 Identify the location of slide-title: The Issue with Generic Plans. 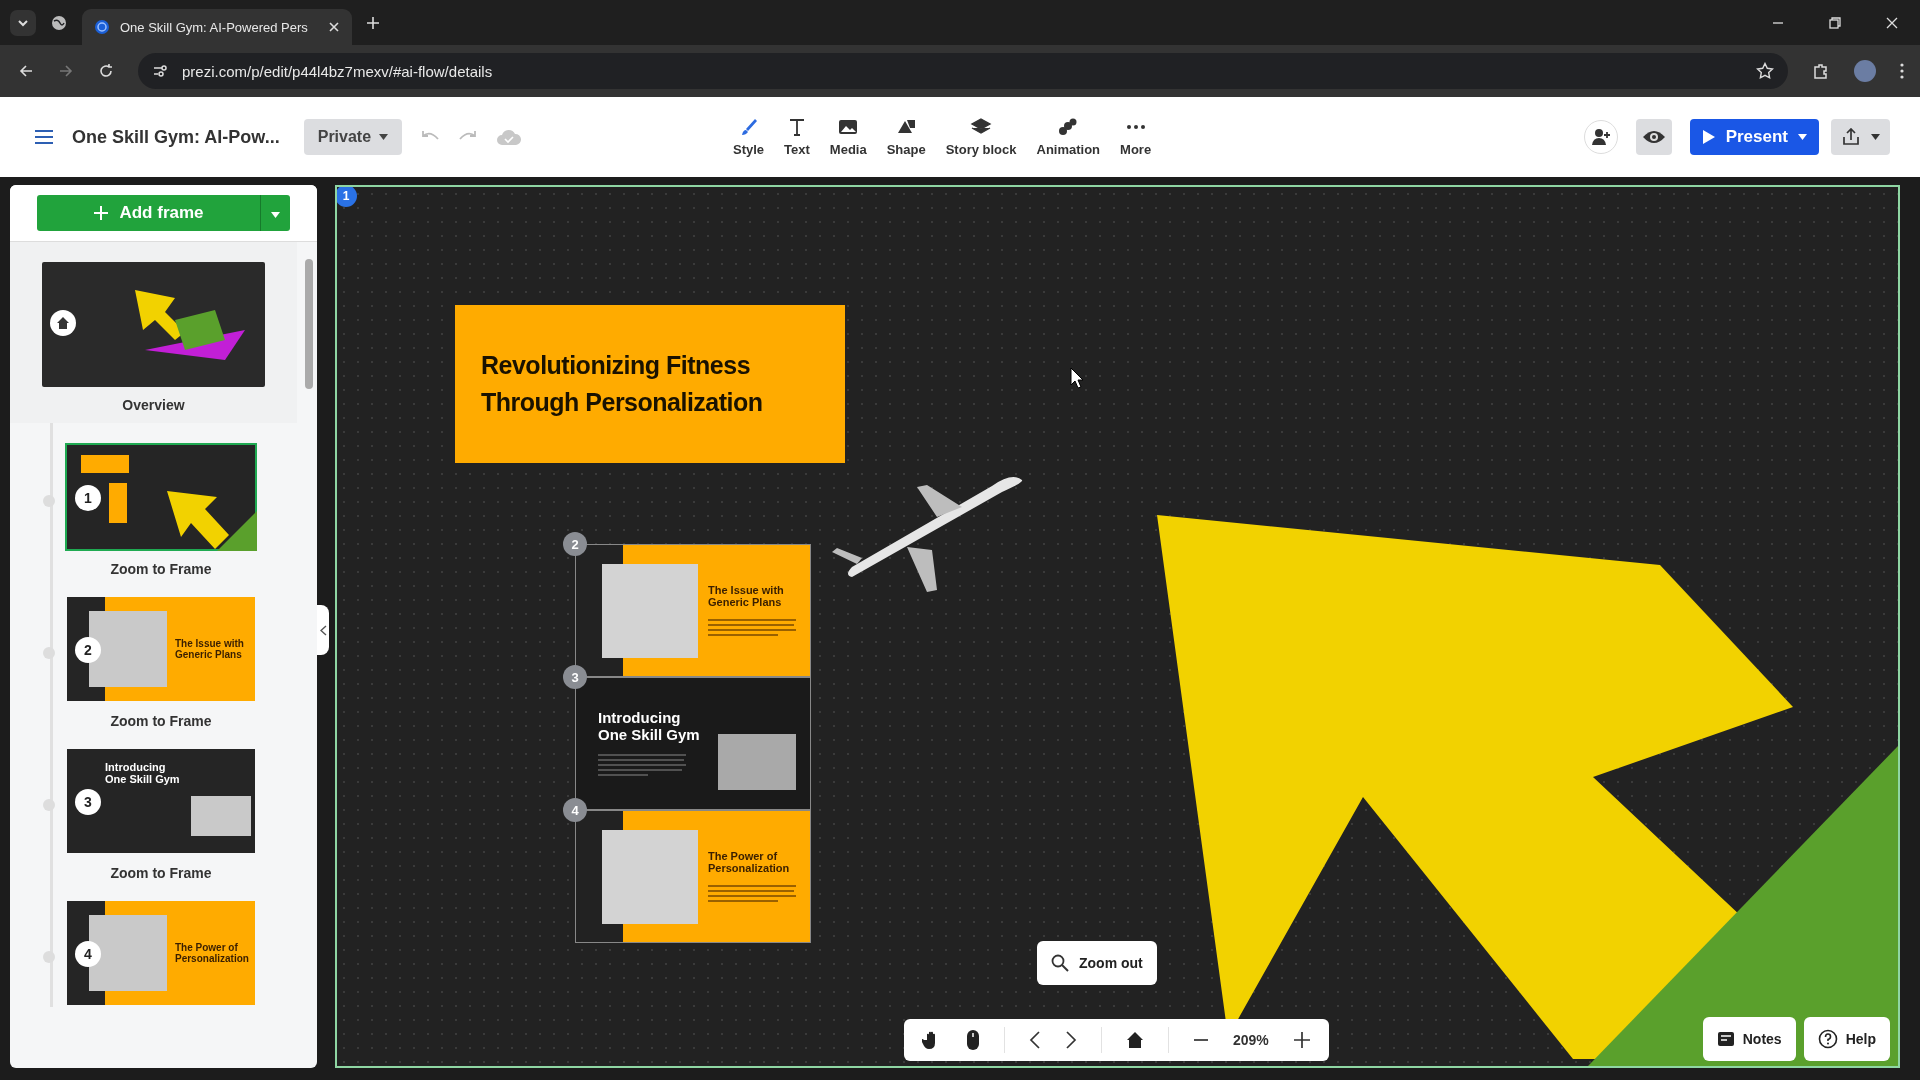
(746, 595).